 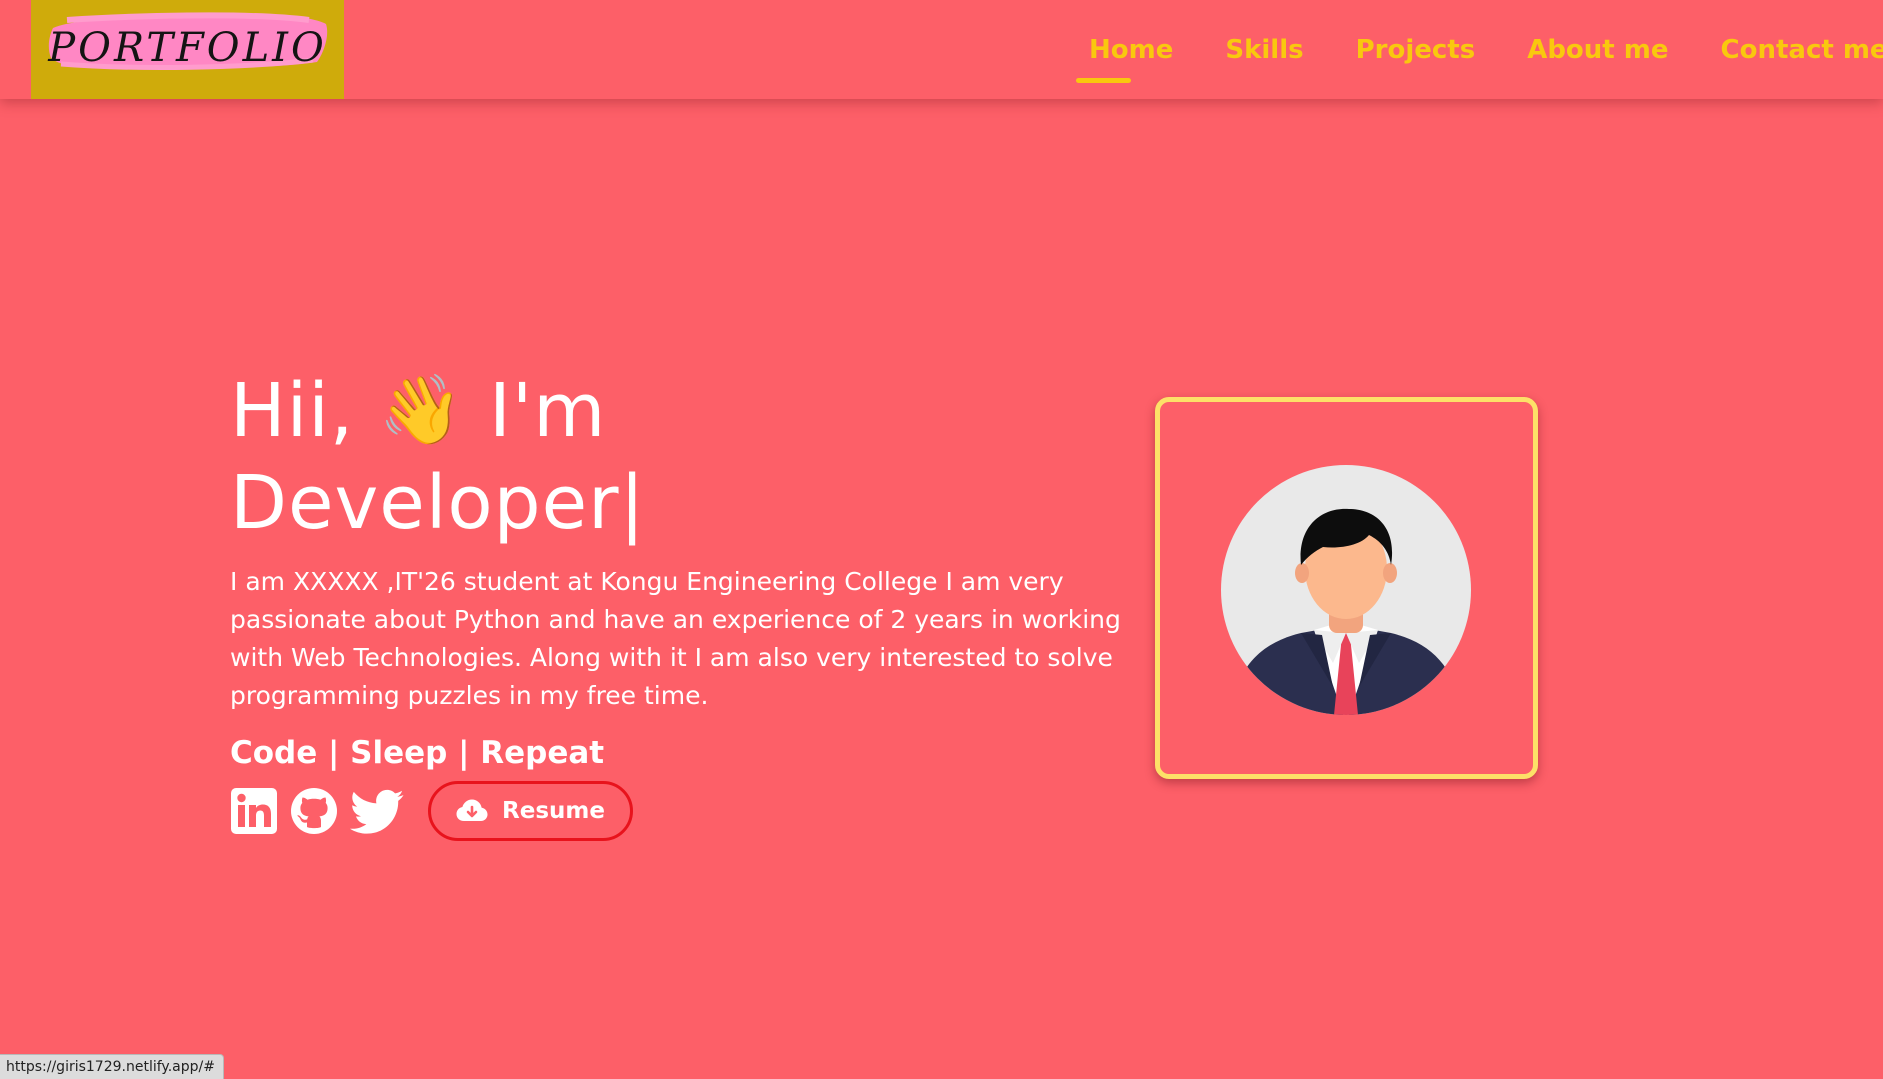 I want to click on resume-button: Resume, so click(x=530, y=811).